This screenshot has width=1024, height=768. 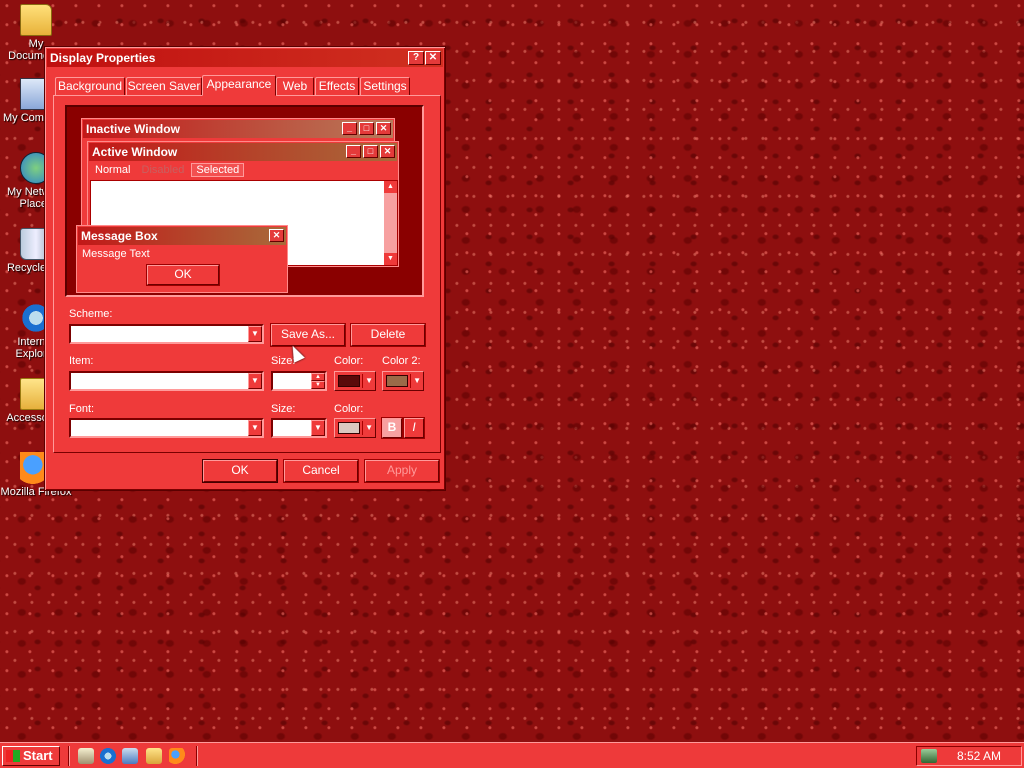 I want to click on item-color2-label: Color 2:, so click(x=401, y=361).